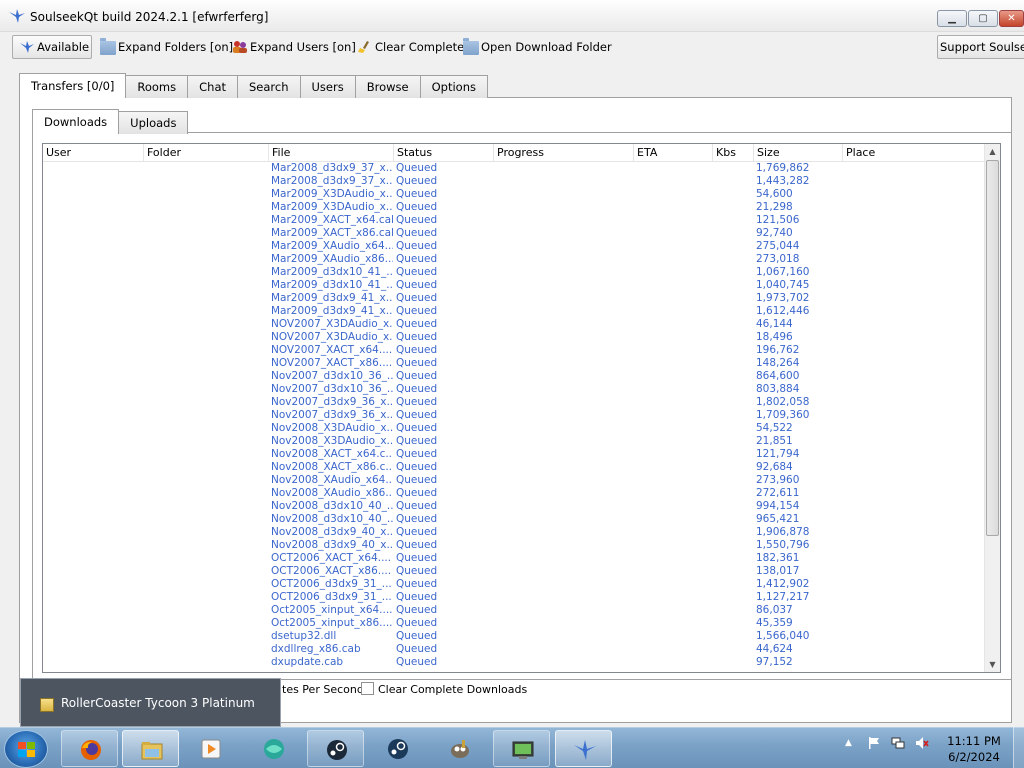 The image size is (1024, 768). What do you see at coordinates (211, 748) in the screenshot?
I see `taskbar-media-player` at bounding box center [211, 748].